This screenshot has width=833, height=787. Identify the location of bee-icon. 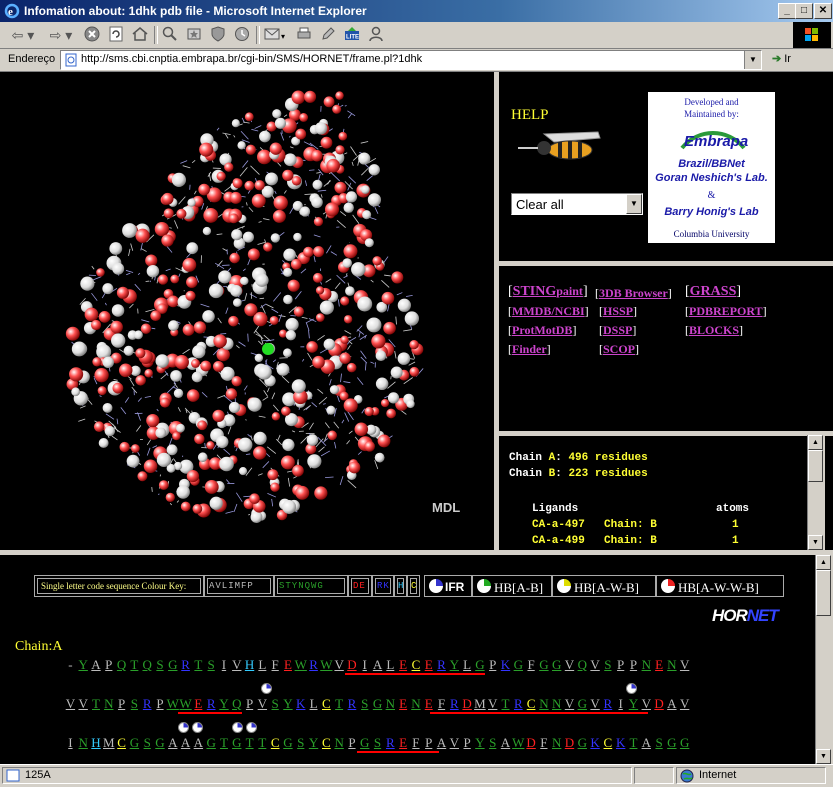
(559, 145).